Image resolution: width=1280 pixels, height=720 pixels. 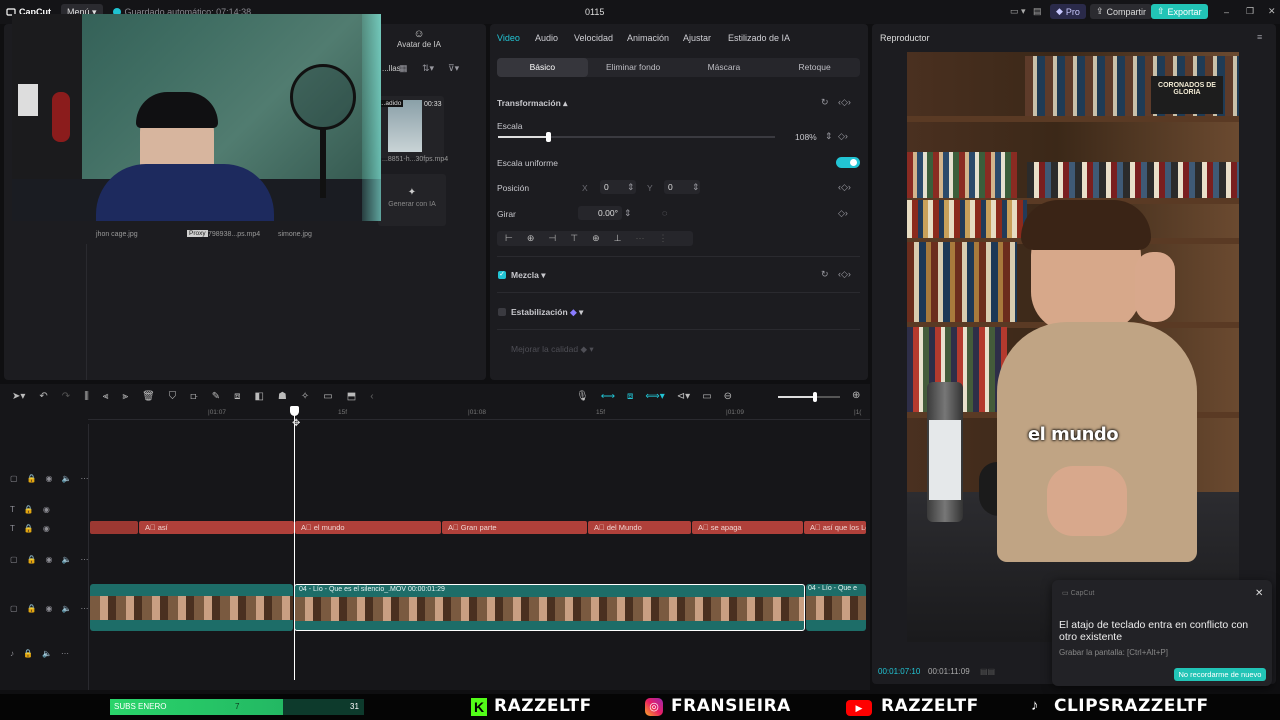 What do you see at coordinates (216, 527) in the screenshot?
I see `caption-clip: A⃞ así` at bounding box center [216, 527].